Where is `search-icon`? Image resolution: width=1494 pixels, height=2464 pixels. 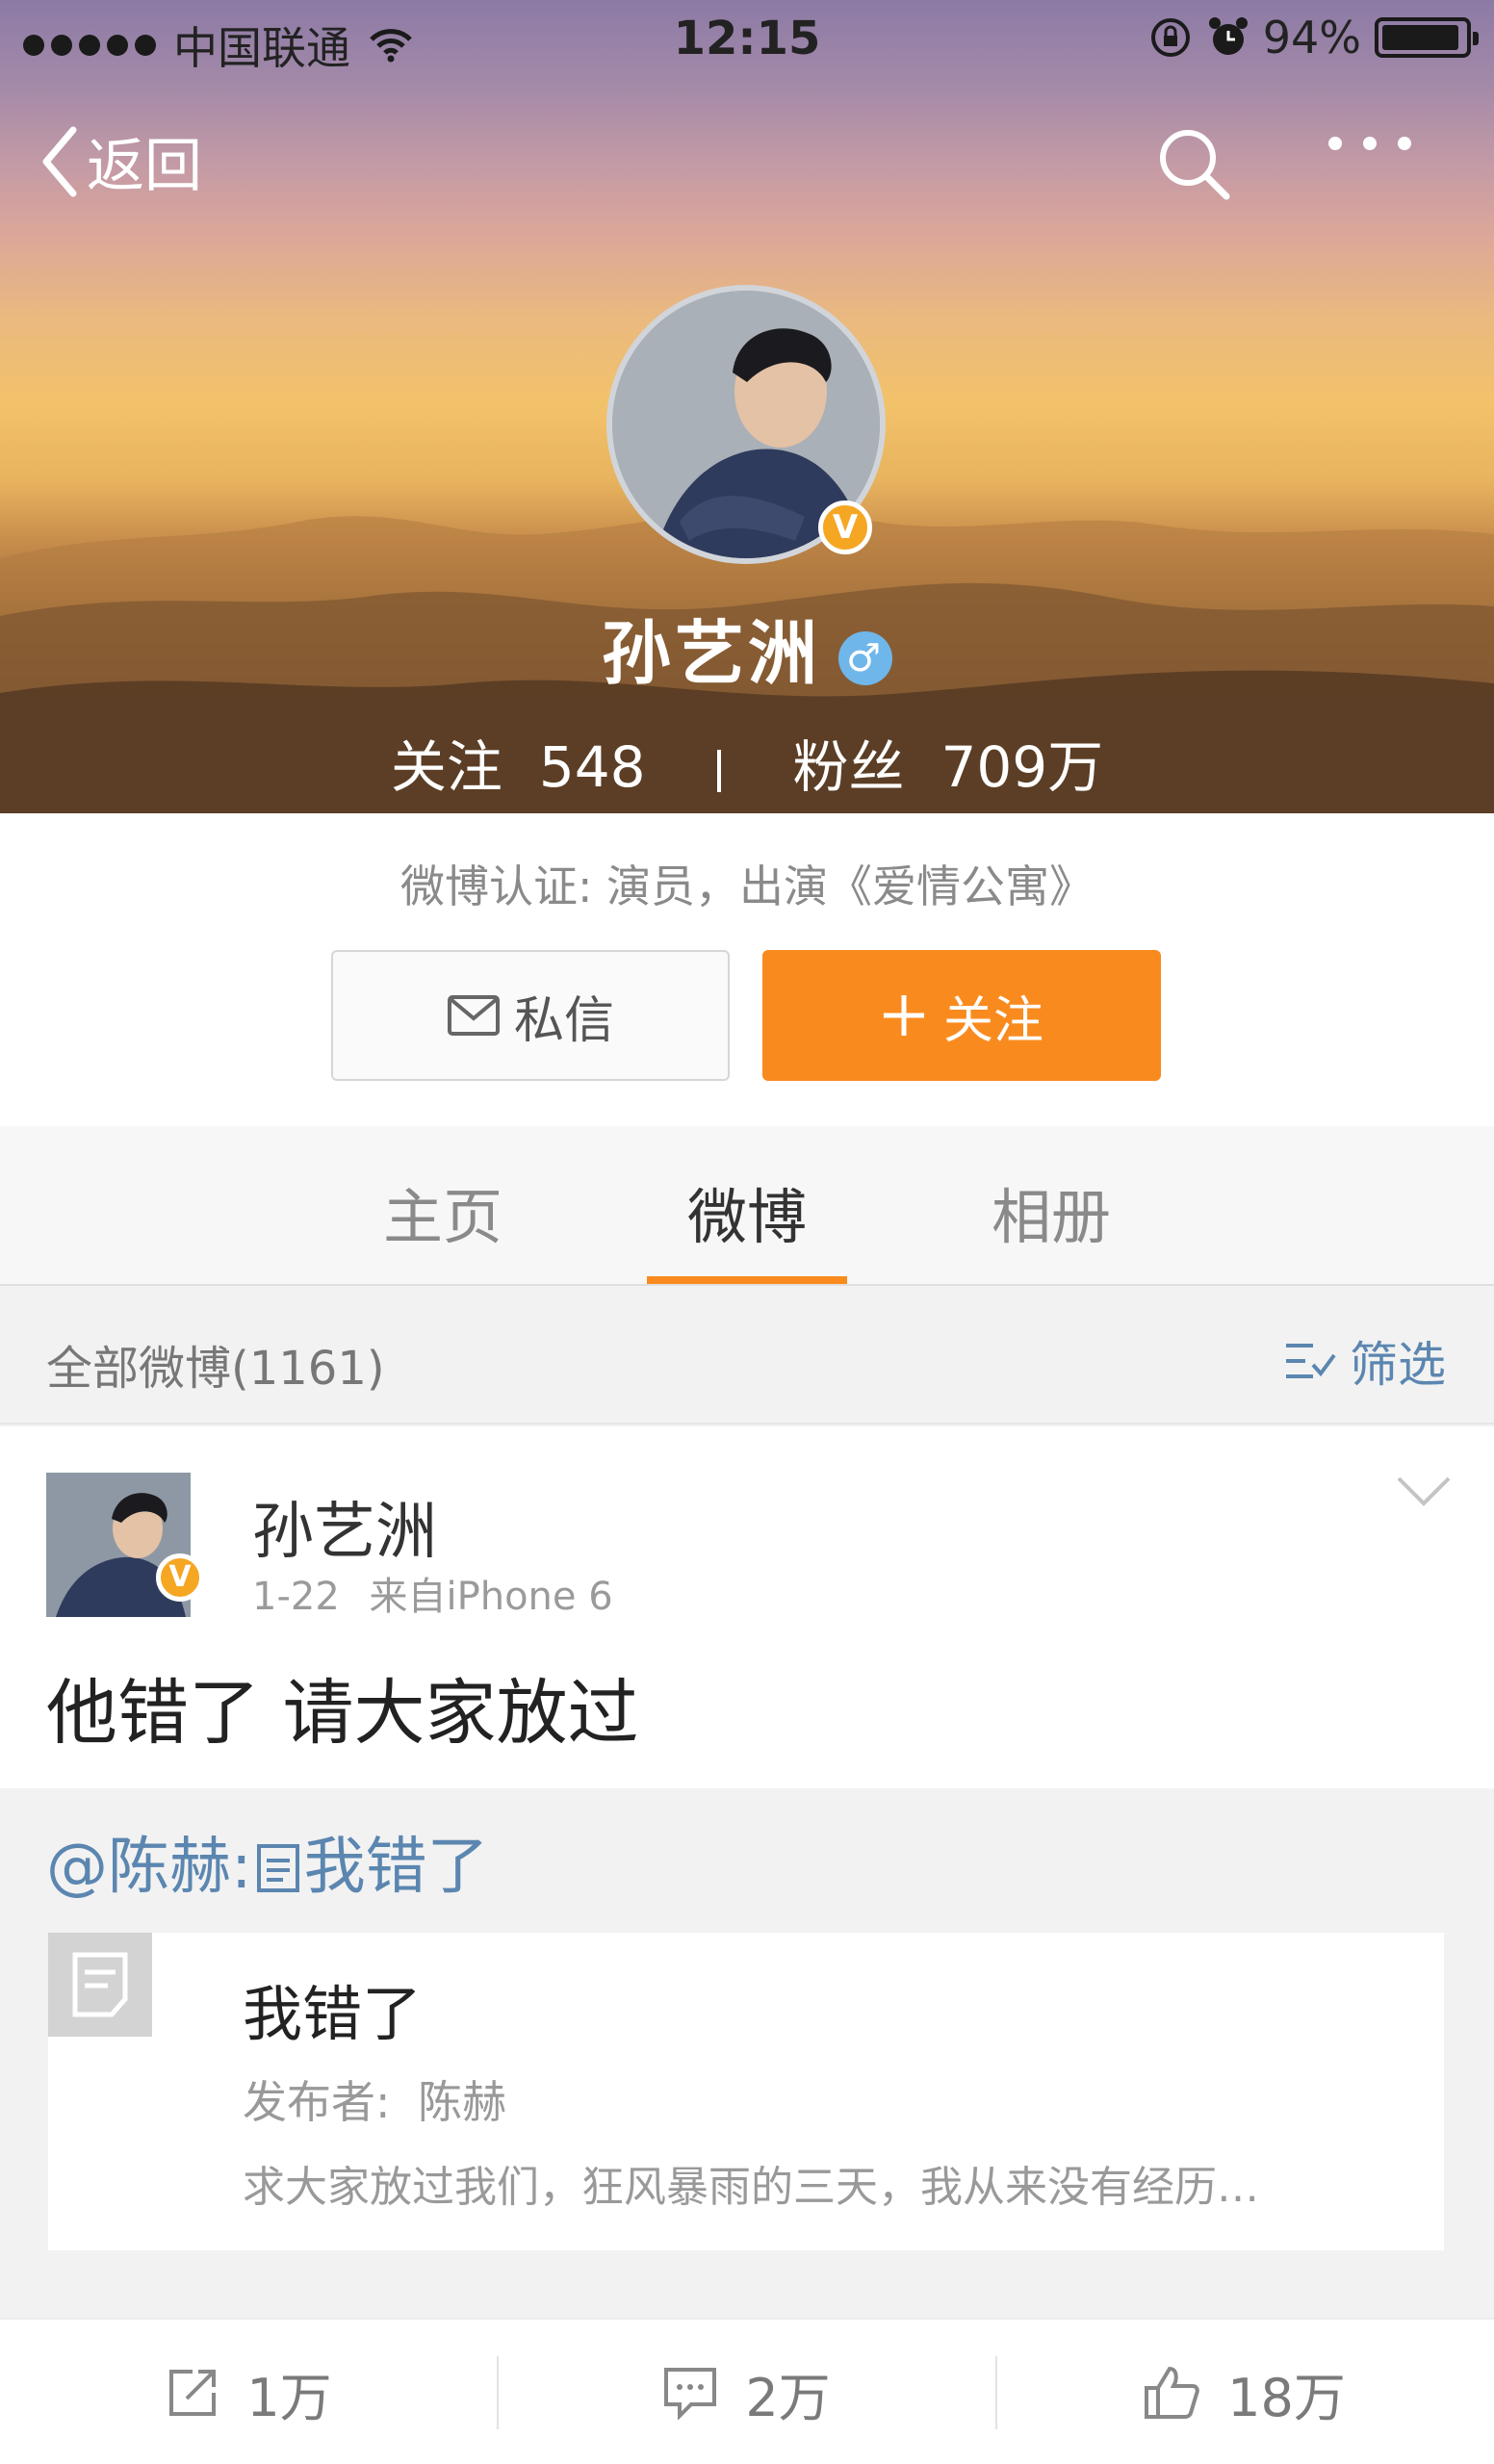
search-icon is located at coordinates (1195, 165).